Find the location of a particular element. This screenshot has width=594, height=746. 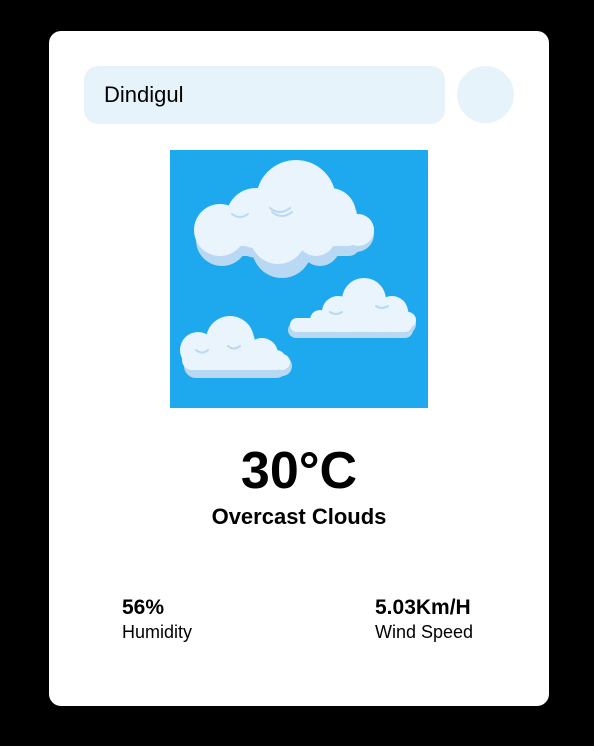

wind-stat: 5.03Km/H Wind Speed is located at coordinates (424, 619).